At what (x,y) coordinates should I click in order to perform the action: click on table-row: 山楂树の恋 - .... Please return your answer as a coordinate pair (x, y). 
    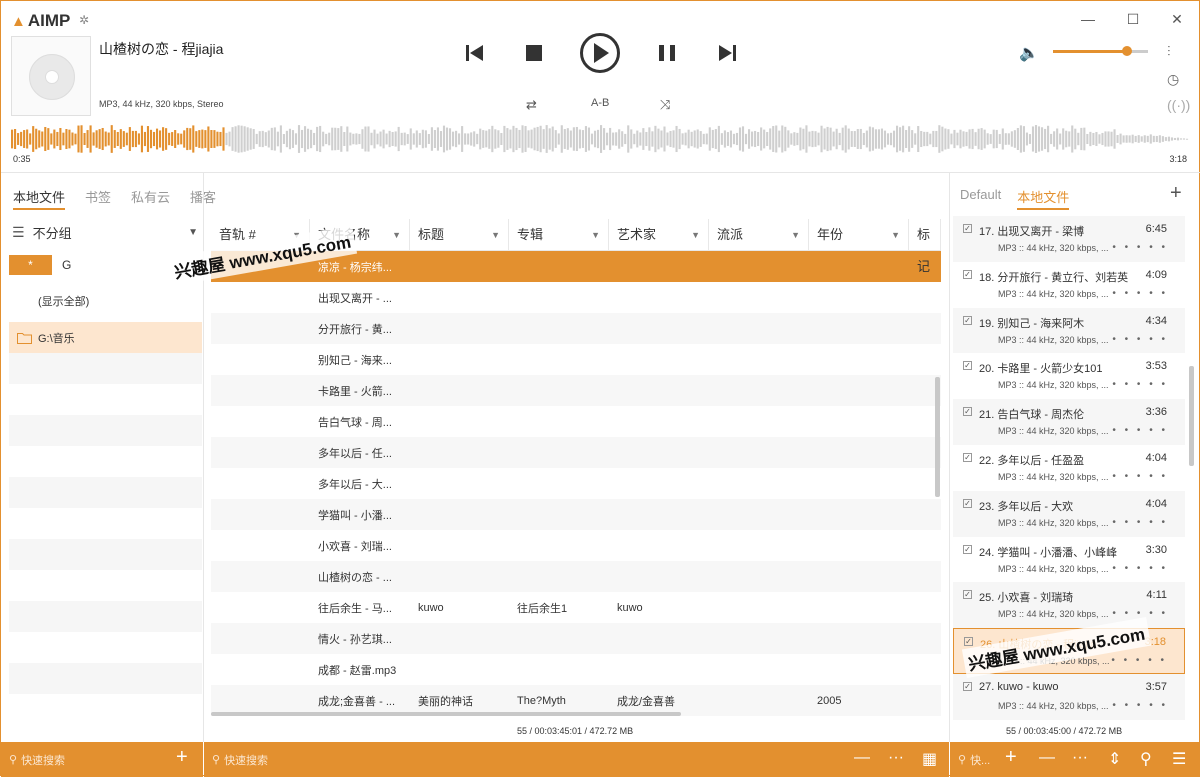
    Looking at the image, I should click on (576, 576).